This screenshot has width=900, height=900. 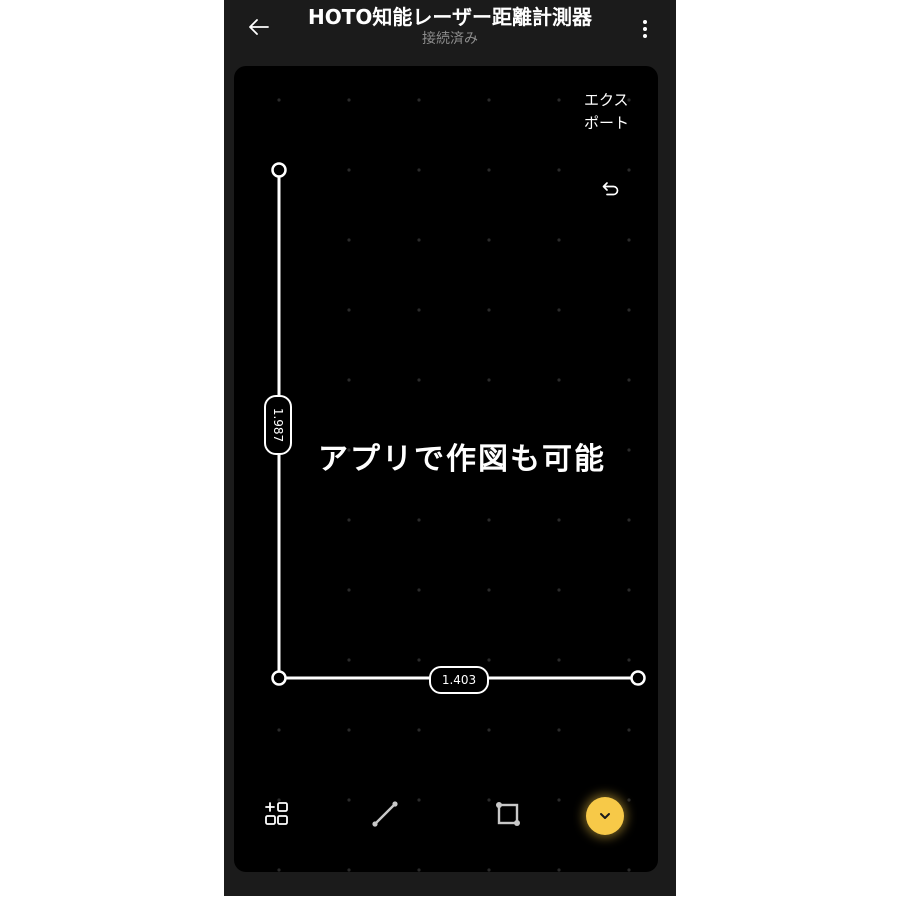 I want to click on connection-status: 接続済み, so click(x=450, y=39).